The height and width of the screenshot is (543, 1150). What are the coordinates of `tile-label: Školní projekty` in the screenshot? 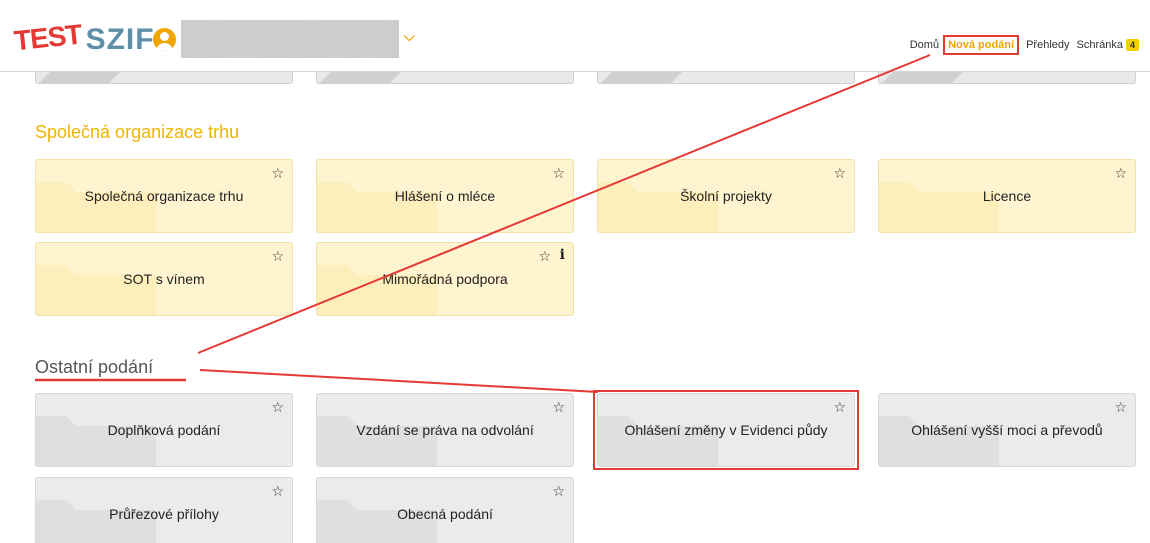 It's located at (726, 196).